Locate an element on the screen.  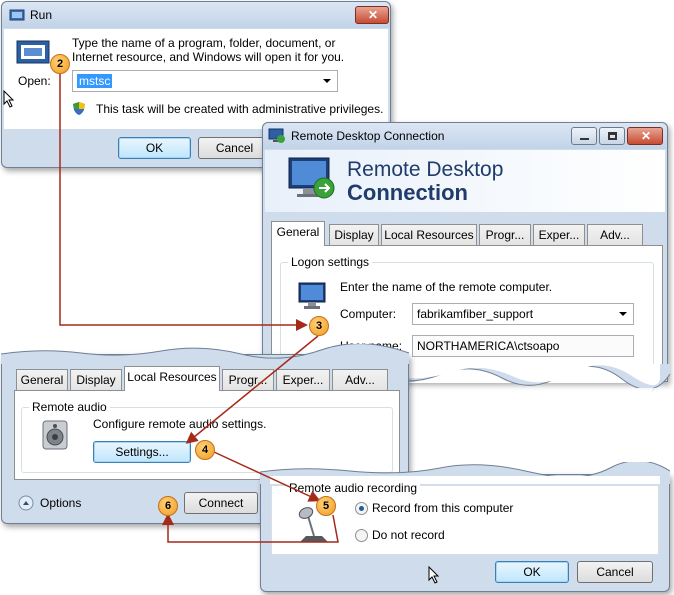
callout-4: 4 is located at coordinates (205, 450).